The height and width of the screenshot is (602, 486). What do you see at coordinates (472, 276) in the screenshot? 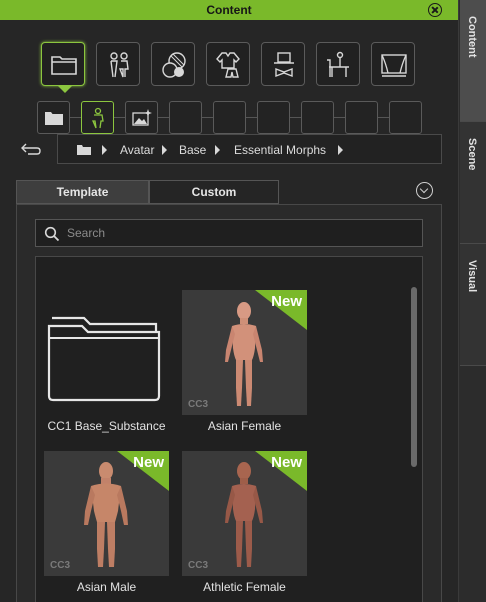
I see `tab-visual-label: Visual` at bounding box center [472, 276].